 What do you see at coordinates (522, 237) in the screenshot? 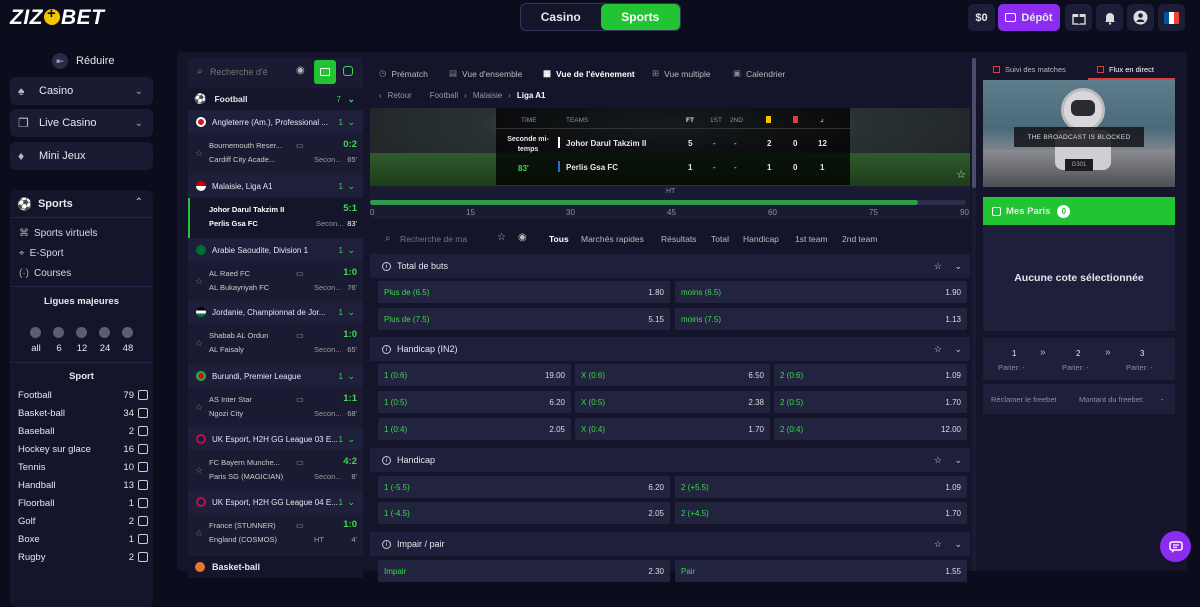
I see `eye-icon: ◉` at bounding box center [522, 237].